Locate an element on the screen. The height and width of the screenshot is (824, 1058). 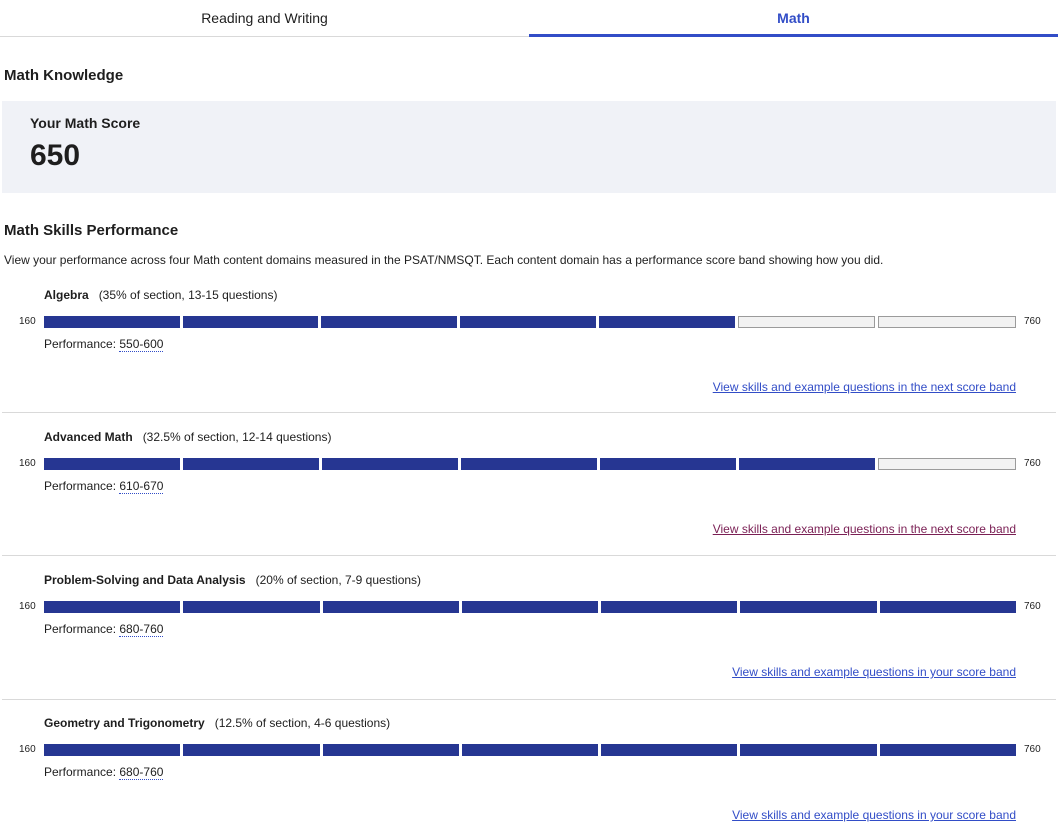
math-knowledge-heading: Math Knowledge is located at coordinates (64, 75).